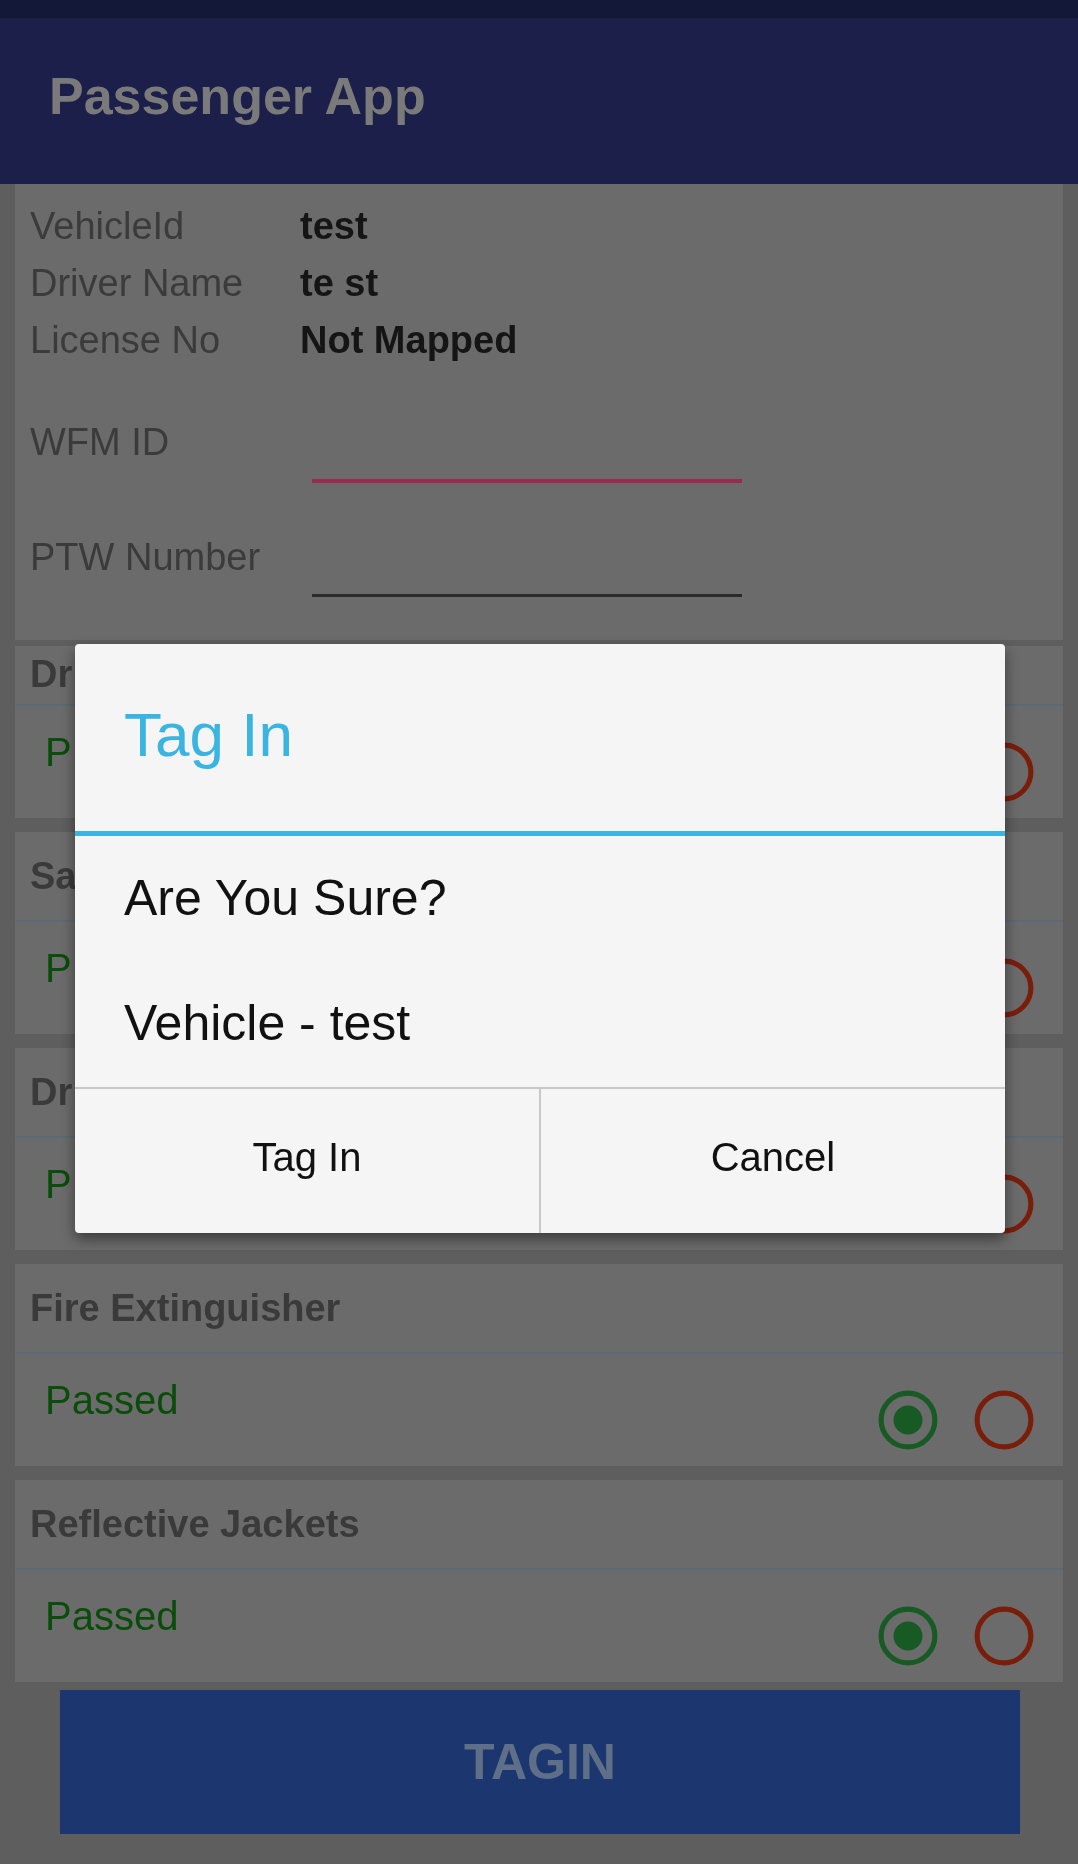 The width and height of the screenshot is (1078, 1864). Describe the element at coordinates (334, 226) in the screenshot. I see `detail-value: test` at that location.